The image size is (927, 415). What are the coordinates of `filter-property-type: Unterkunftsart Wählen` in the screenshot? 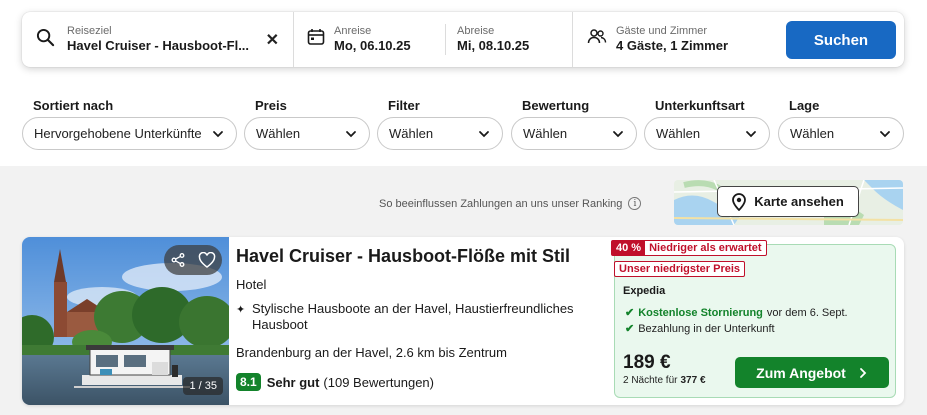 It's located at (707, 124).